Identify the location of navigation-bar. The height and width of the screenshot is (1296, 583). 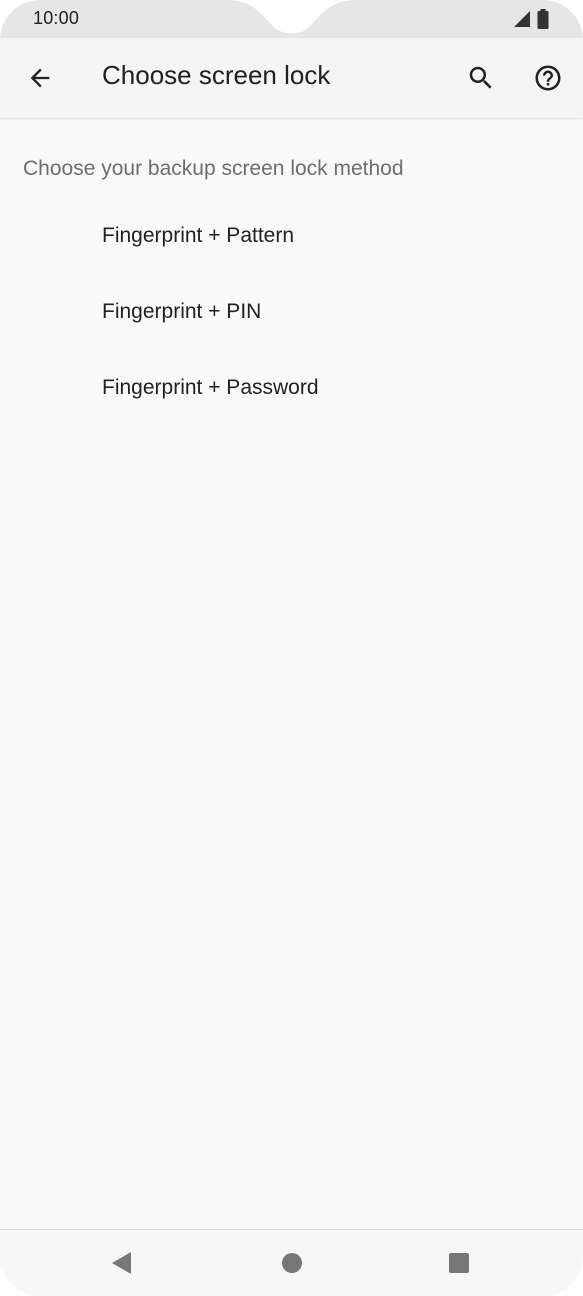
(291, 1262).